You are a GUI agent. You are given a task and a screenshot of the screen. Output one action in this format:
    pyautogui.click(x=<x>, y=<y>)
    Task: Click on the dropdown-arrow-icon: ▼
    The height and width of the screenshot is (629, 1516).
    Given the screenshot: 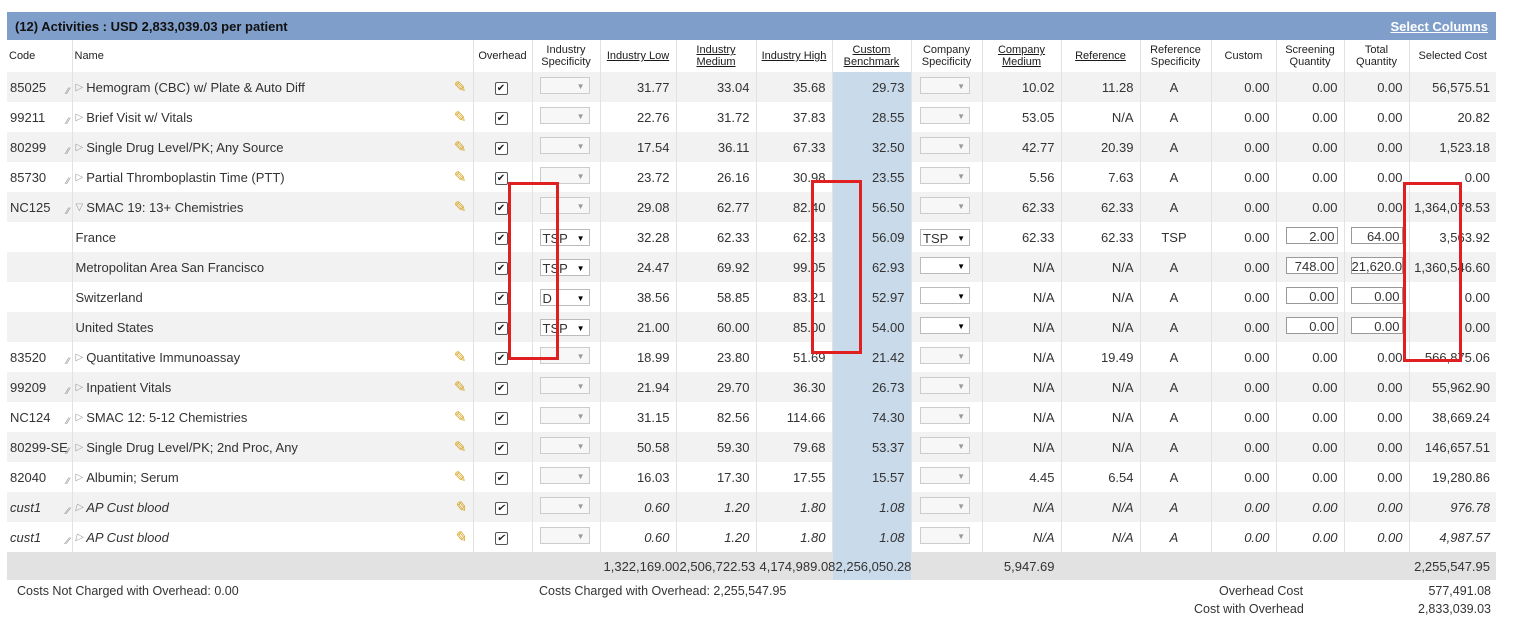 What is the action you would take?
    pyautogui.click(x=961, y=206)
    